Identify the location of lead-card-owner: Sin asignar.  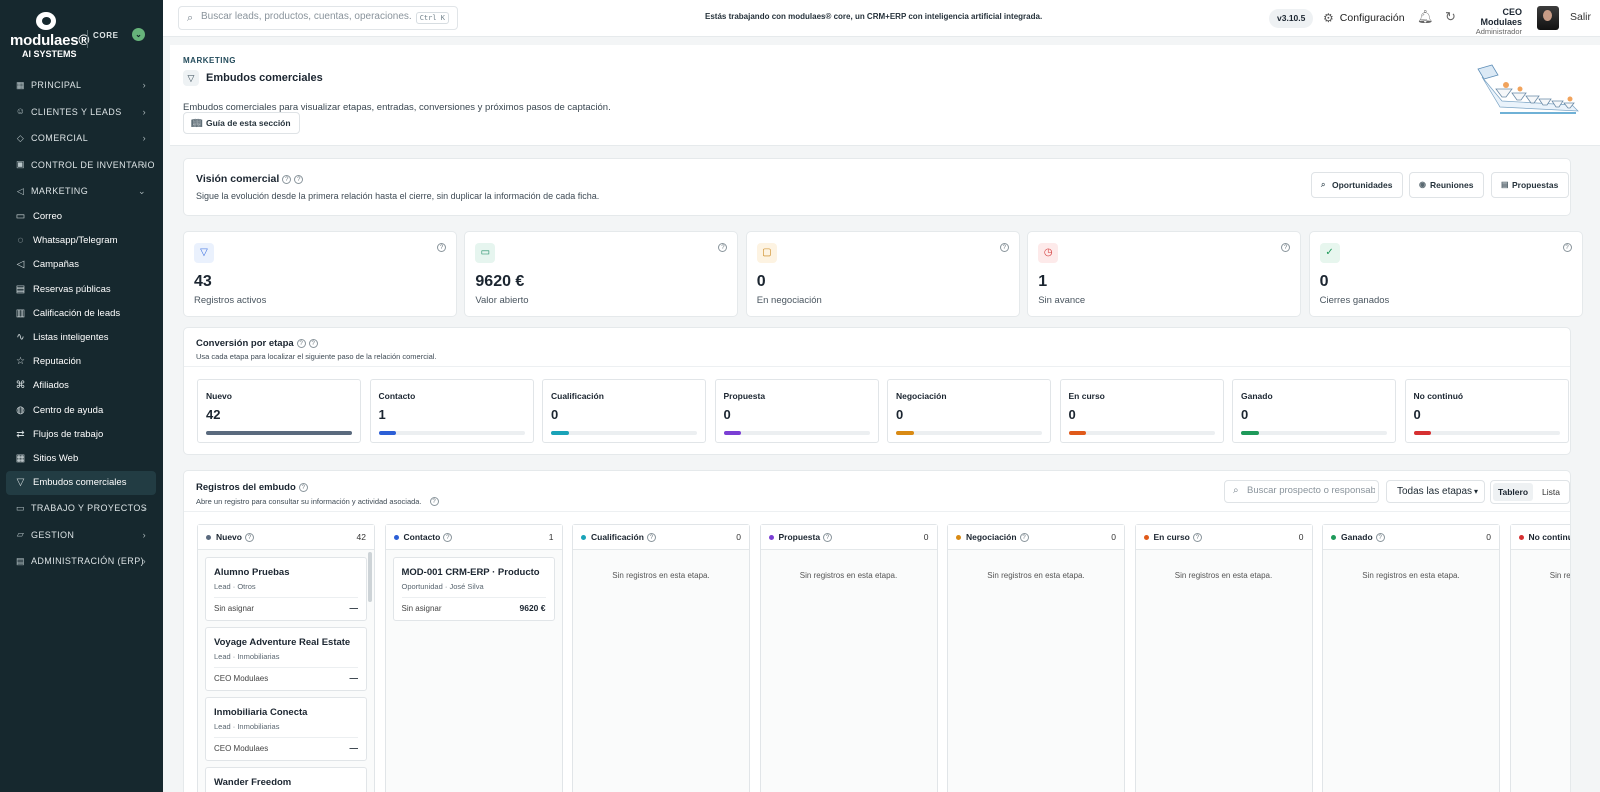
(421, 608).